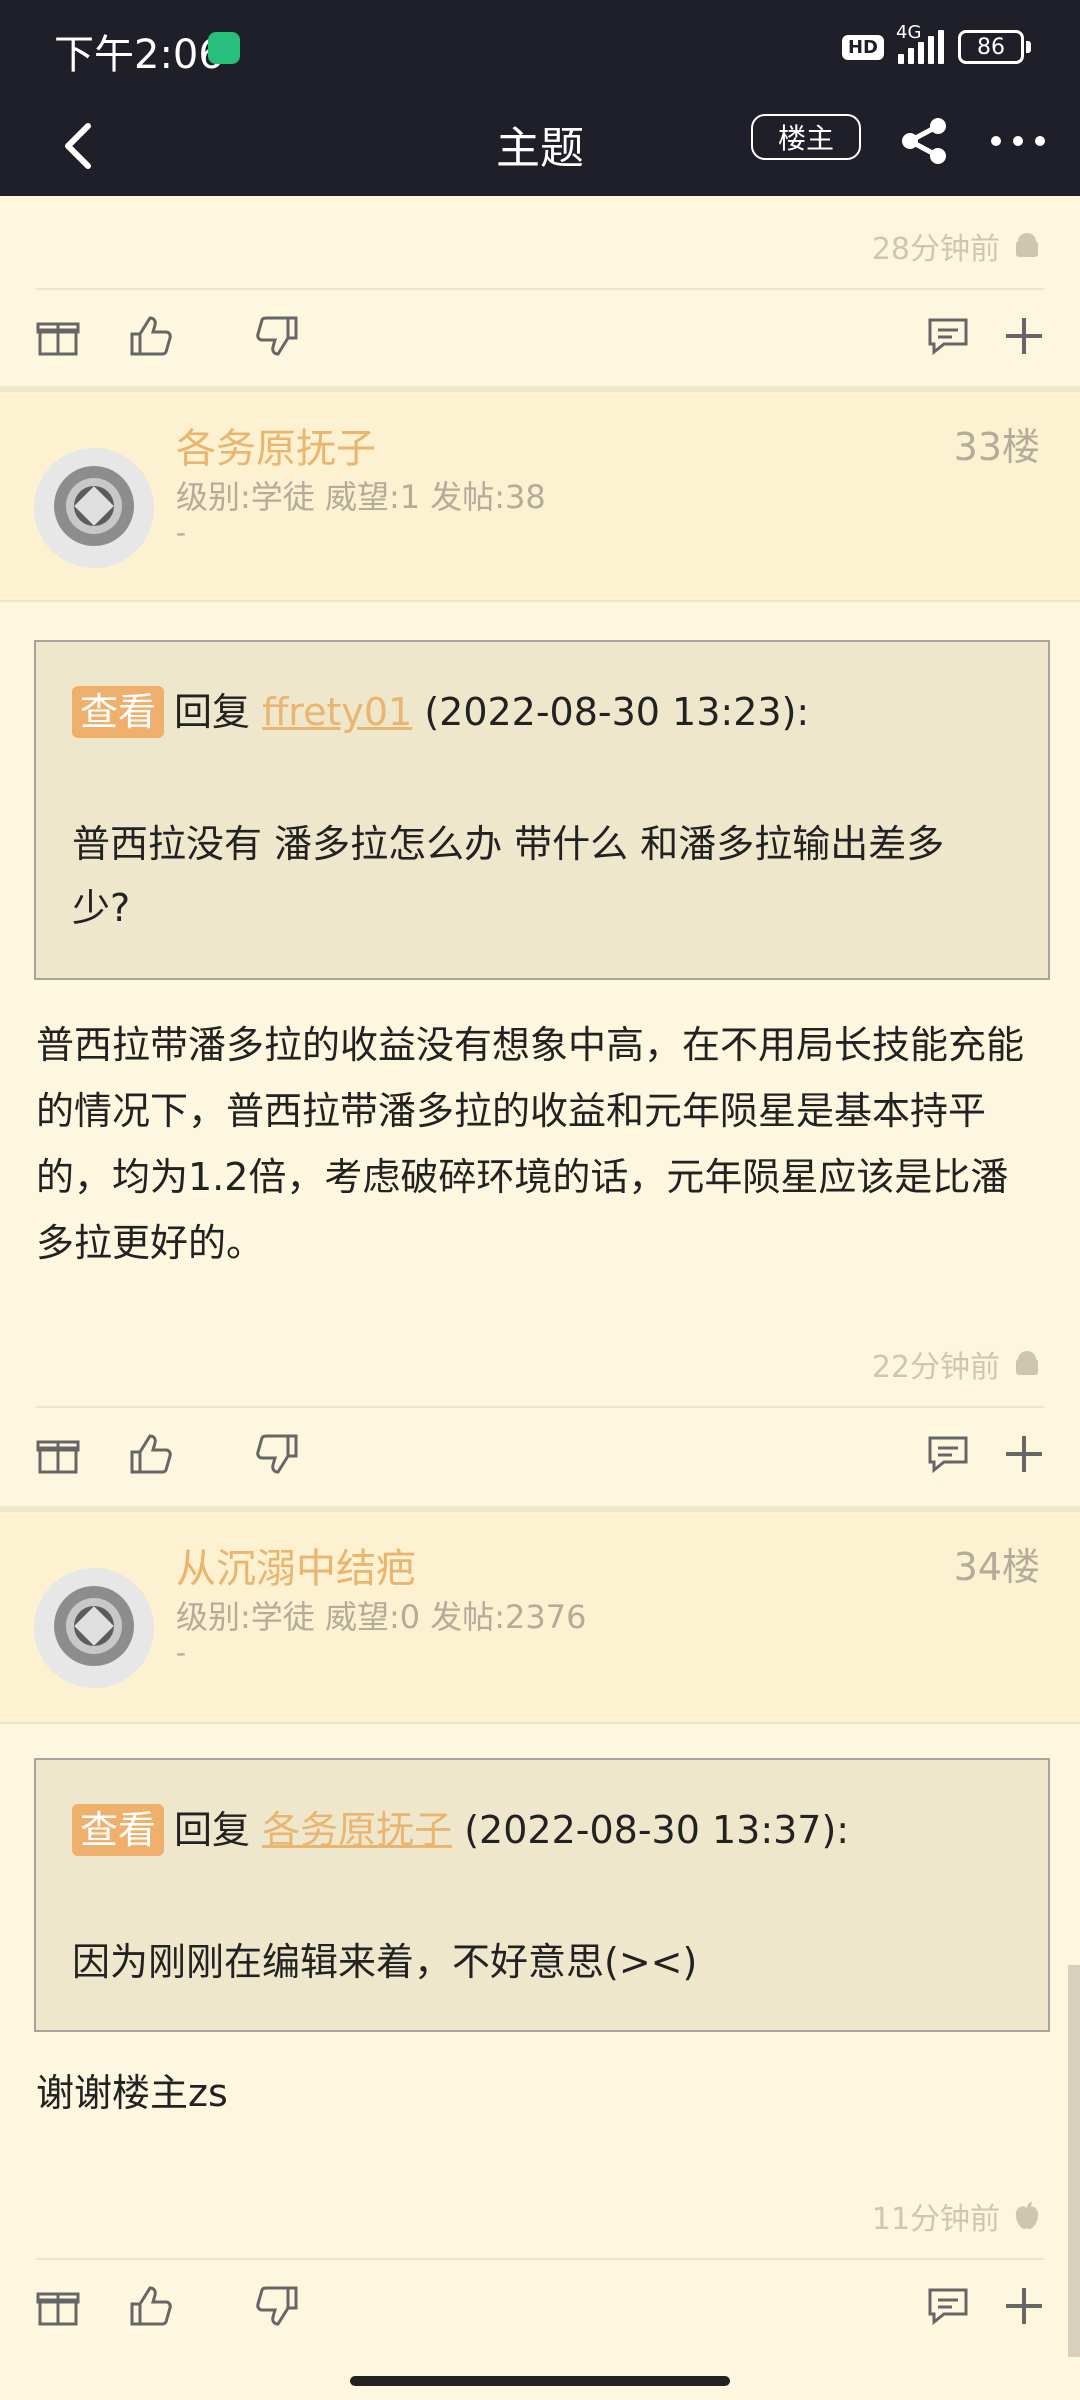 The width and height of the screenshot is (1080, 2400). Describe the element at coordinates (806, 137) in the screenshot. I see `owner-only-button: 楼主` at that location.